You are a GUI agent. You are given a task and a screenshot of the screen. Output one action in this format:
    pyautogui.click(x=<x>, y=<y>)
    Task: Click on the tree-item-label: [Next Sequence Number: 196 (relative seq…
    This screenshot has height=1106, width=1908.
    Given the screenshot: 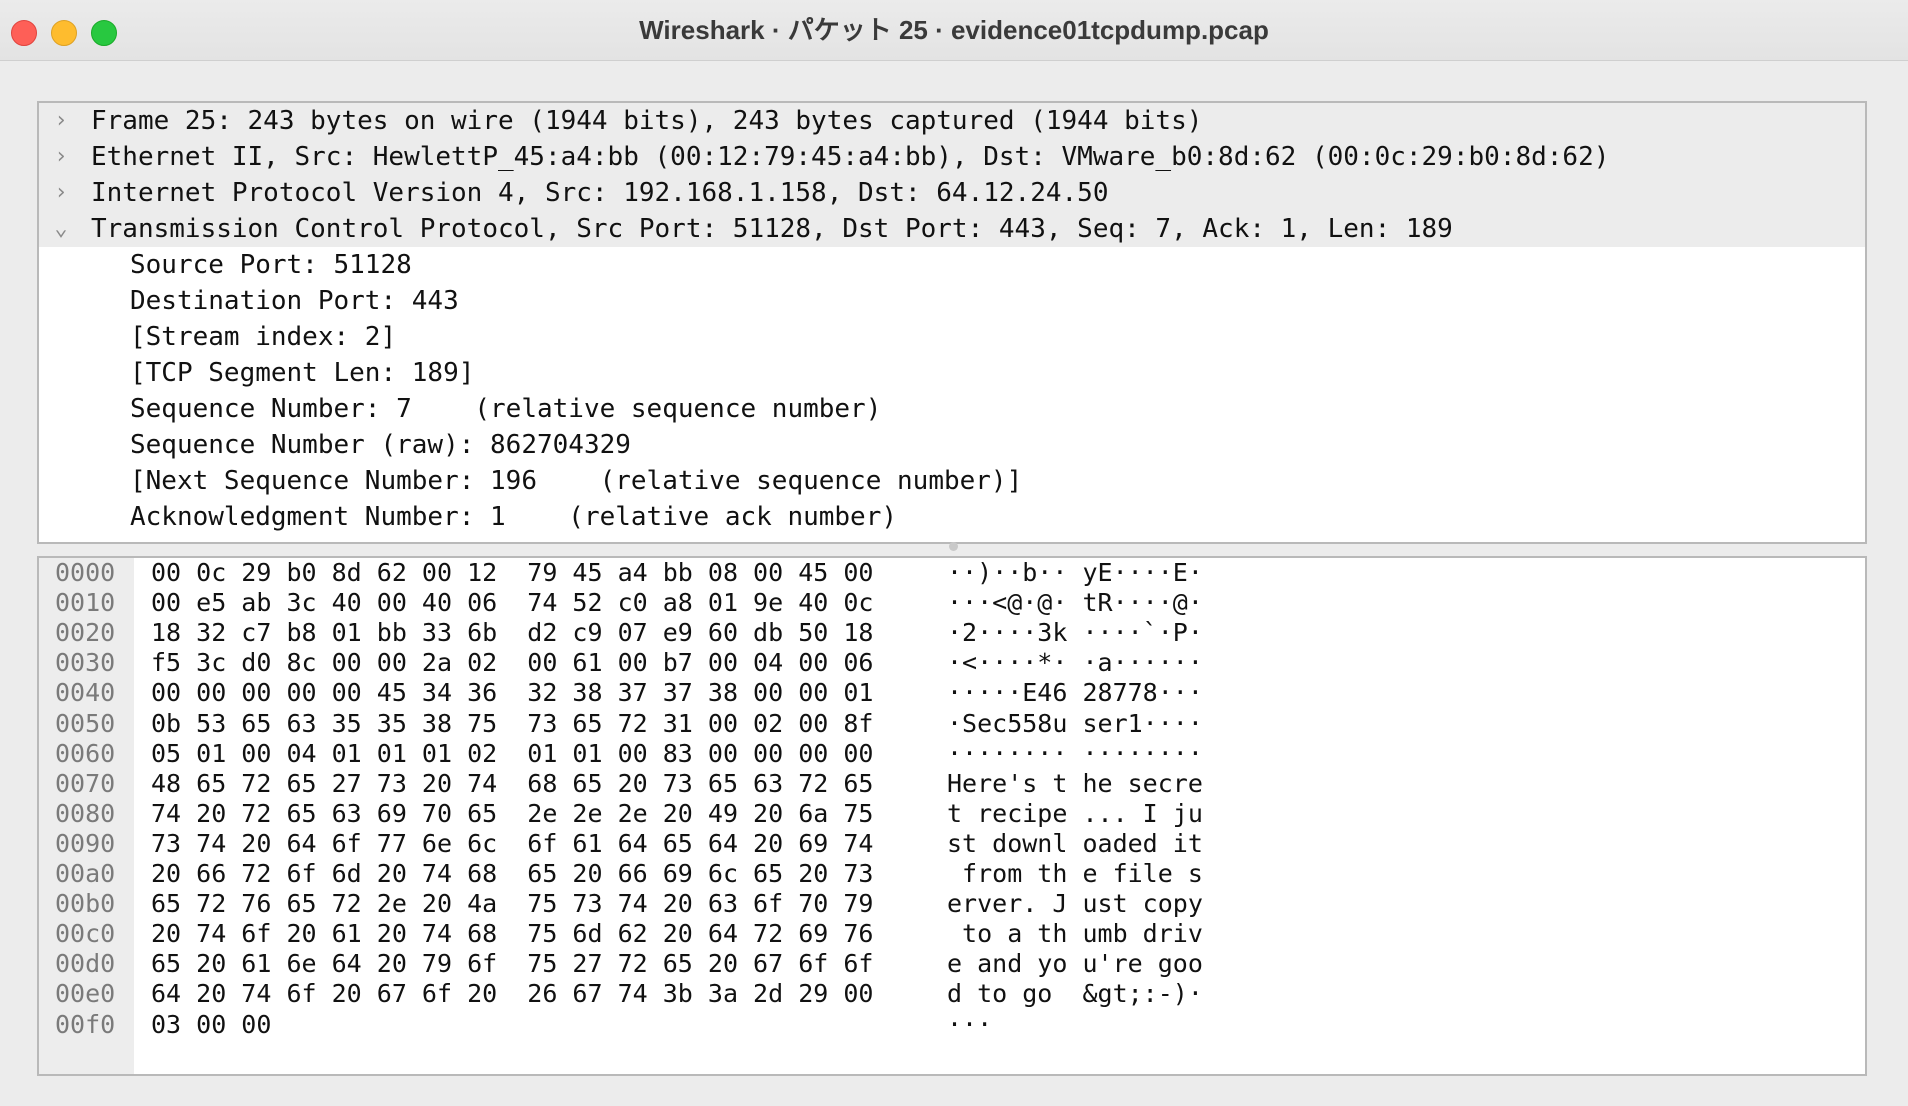 What is the action you would take?
    pyautogui.click(x=576, y=481)
    